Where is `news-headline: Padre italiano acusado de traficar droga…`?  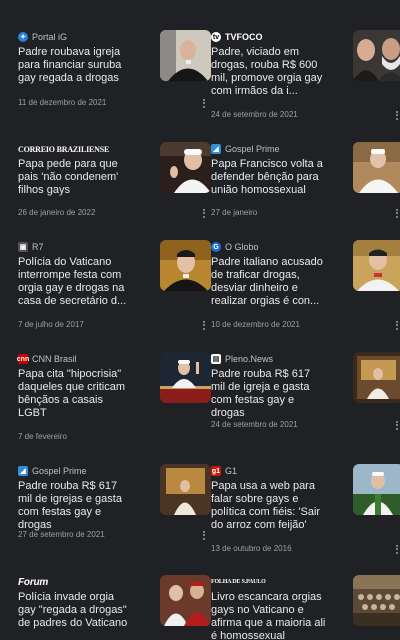 news-headline: Padre italiano acusado de traficar droga… is located at coordinates (268, 282).